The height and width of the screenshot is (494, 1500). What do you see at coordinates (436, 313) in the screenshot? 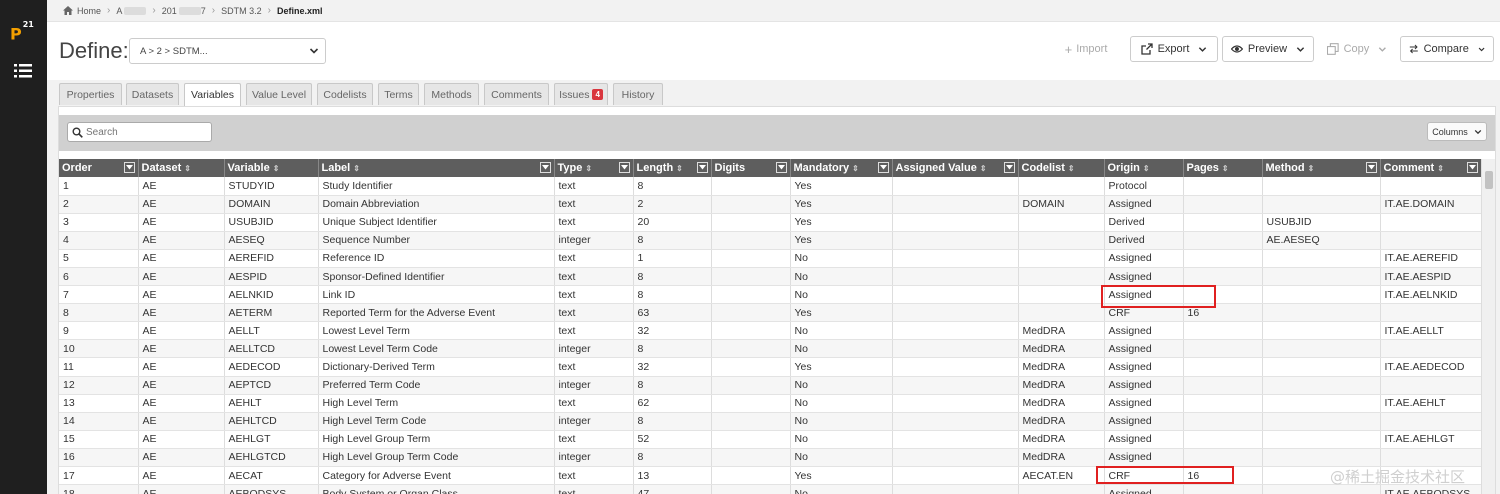
I see `cell-label: Reported Term for the Adverse Event` at bounding box center [436, 313].